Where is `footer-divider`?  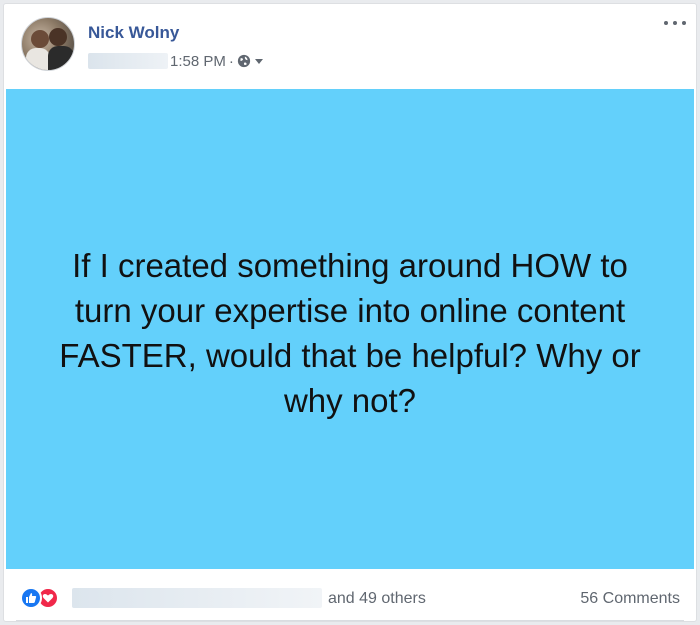
footer-divider is located at coordinates (350, 620).